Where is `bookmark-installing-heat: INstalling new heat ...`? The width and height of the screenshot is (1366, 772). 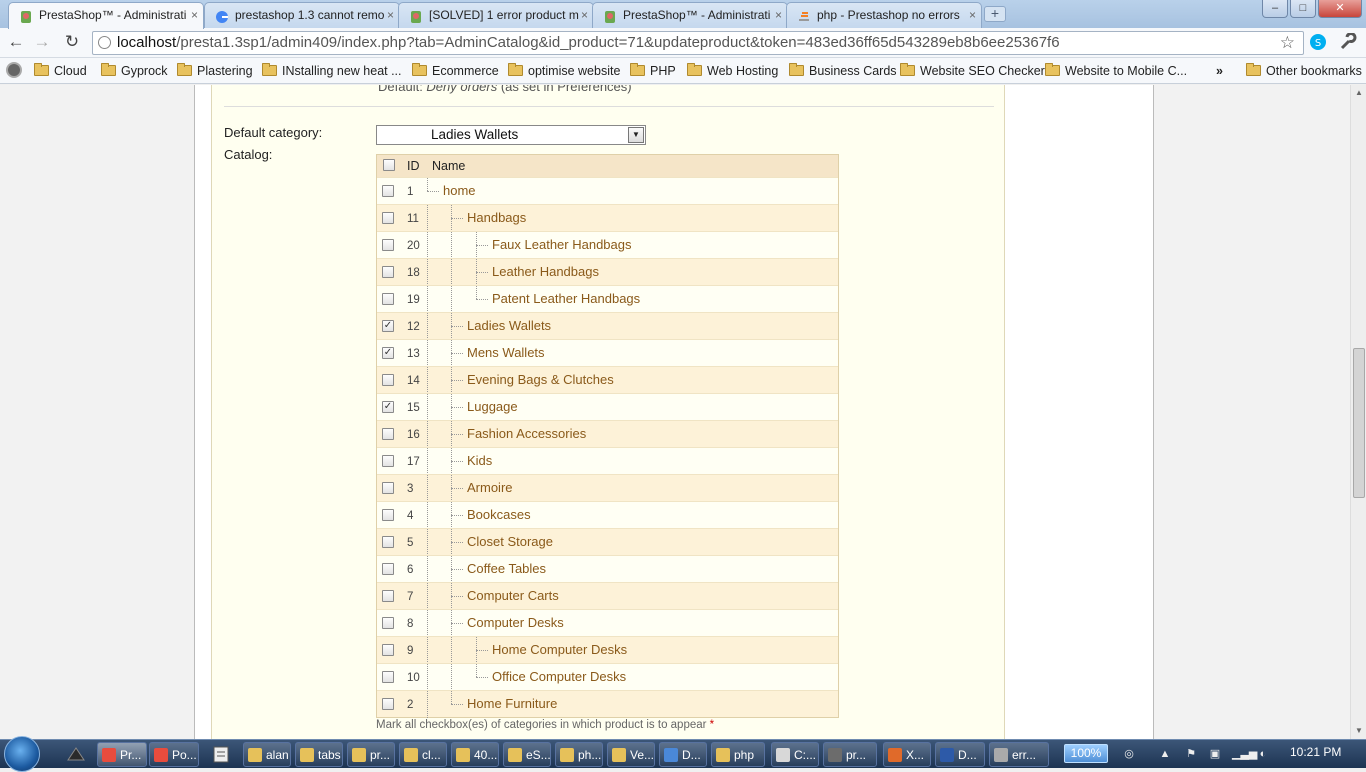
bookmark-installing-heat: INstalling new heat ... is located at coordinates (332, 71).